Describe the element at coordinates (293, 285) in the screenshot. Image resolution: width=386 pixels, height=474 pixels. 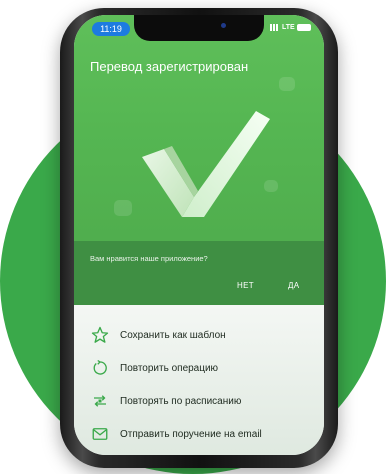
I see `yes-button: ДА` at that location.